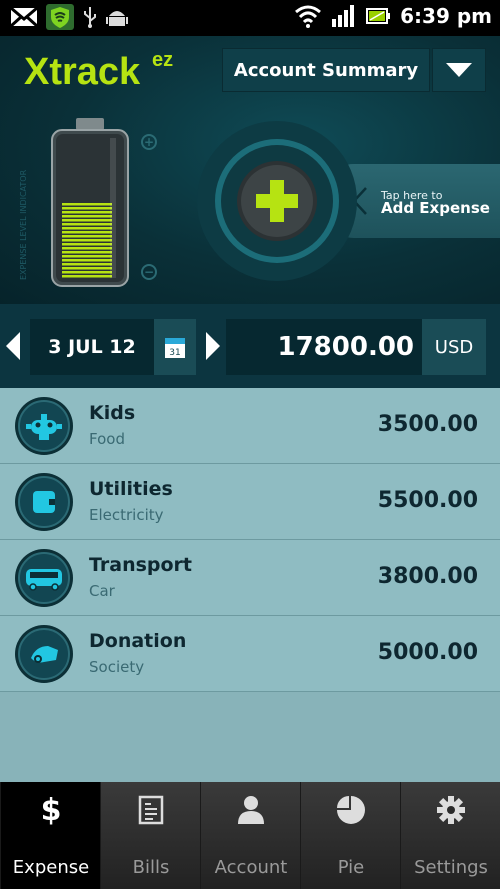 This screenshot has height=889, width=500. What do you see at coordinates (24, 17) in the screenshot?
I see `gmail-icon` at bounding box center [24, 17].